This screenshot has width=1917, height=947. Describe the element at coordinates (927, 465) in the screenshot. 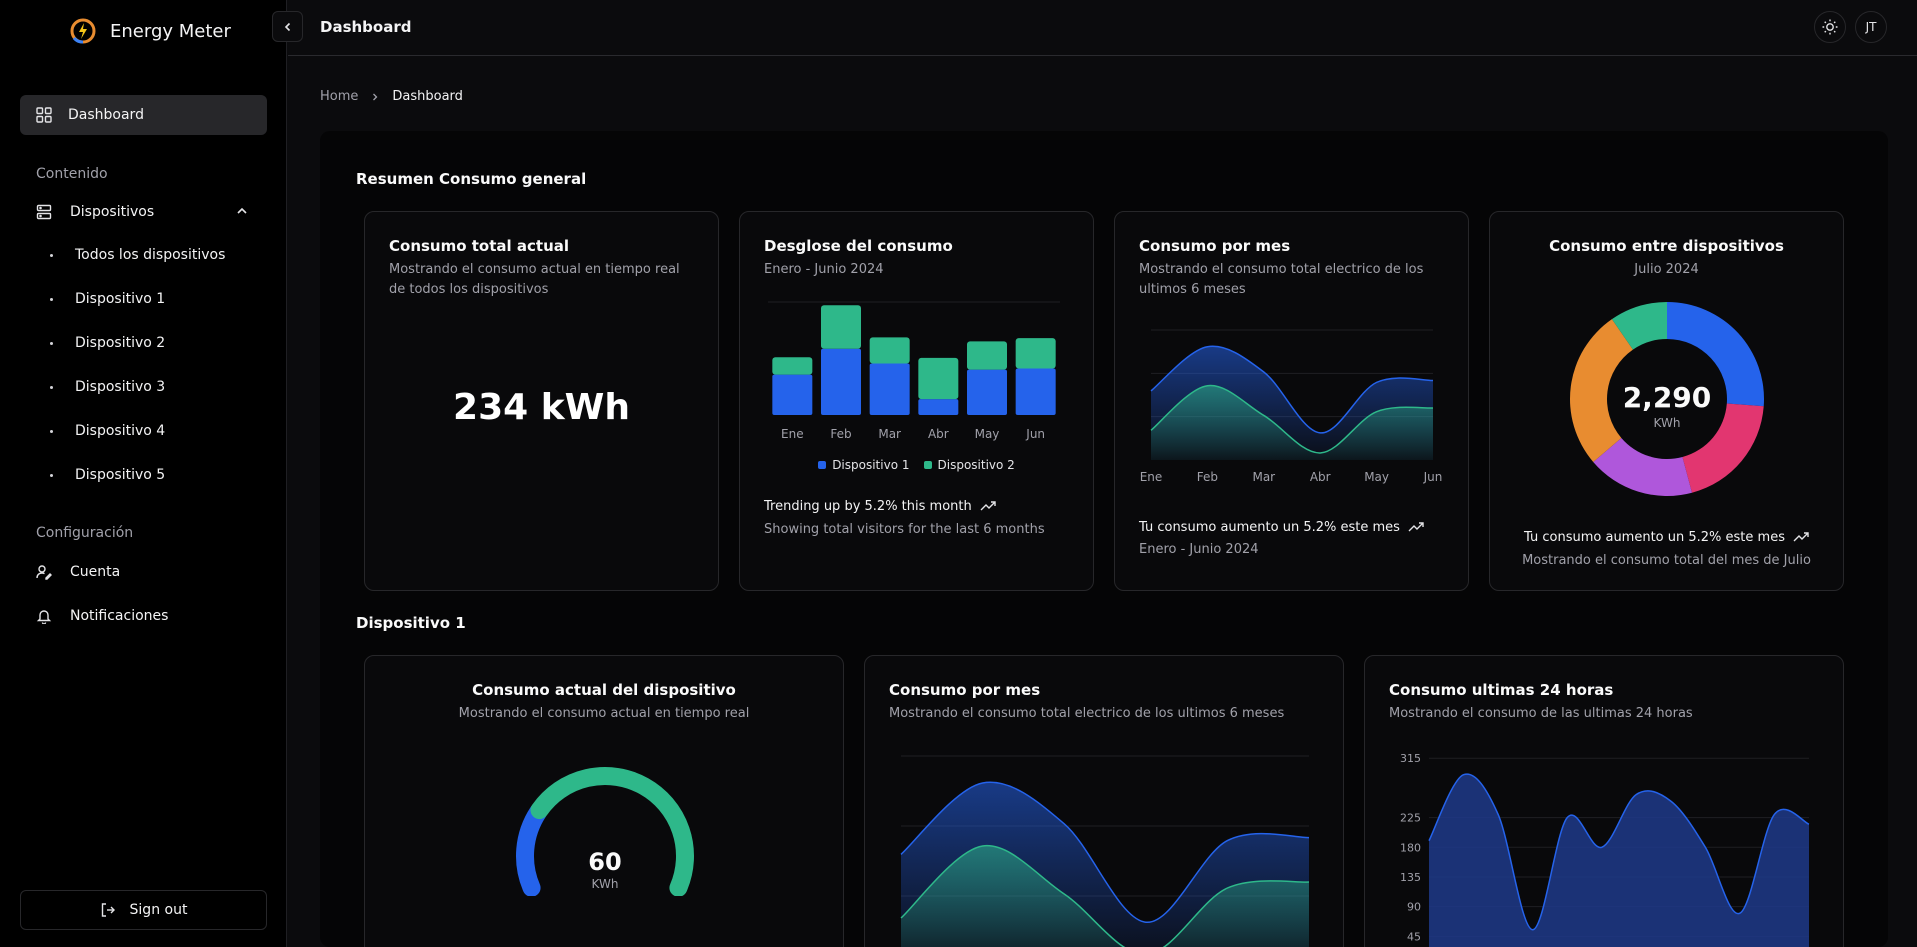

I see `legend-swatch` at that location.